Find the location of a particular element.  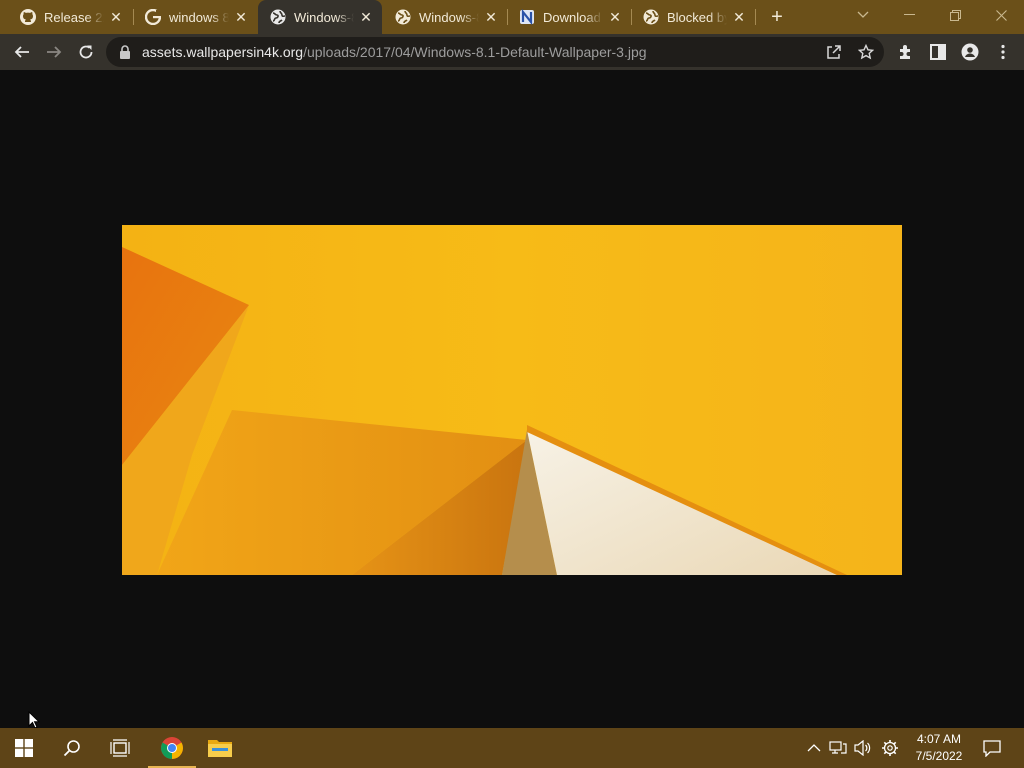

action-center-button is located at coordinates (992, 748).